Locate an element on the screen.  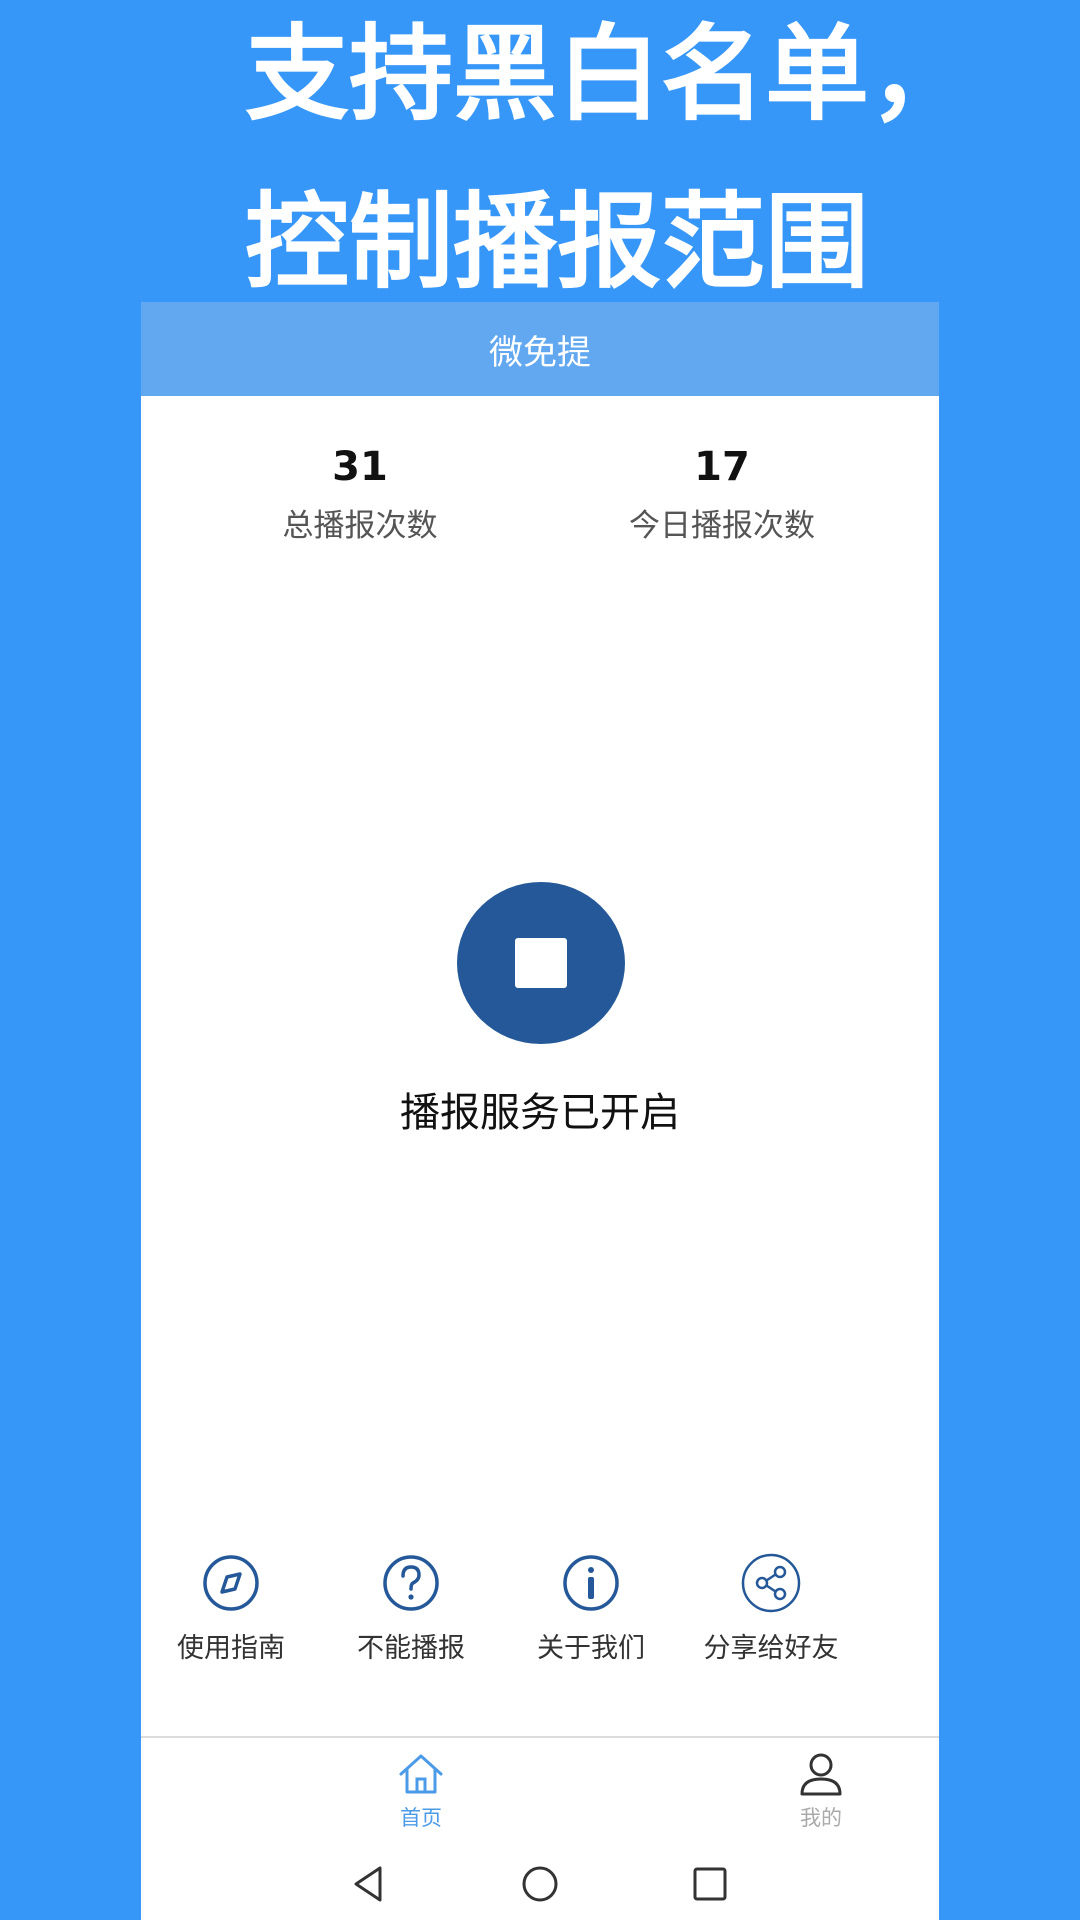
share-label: 分享给好友 is located at coordinates (771, 1648).